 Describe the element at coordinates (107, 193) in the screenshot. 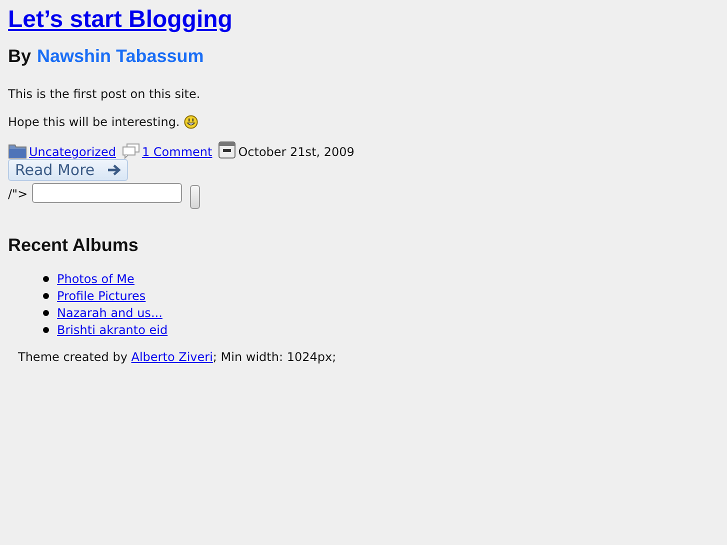

I see `search-field` at that location.